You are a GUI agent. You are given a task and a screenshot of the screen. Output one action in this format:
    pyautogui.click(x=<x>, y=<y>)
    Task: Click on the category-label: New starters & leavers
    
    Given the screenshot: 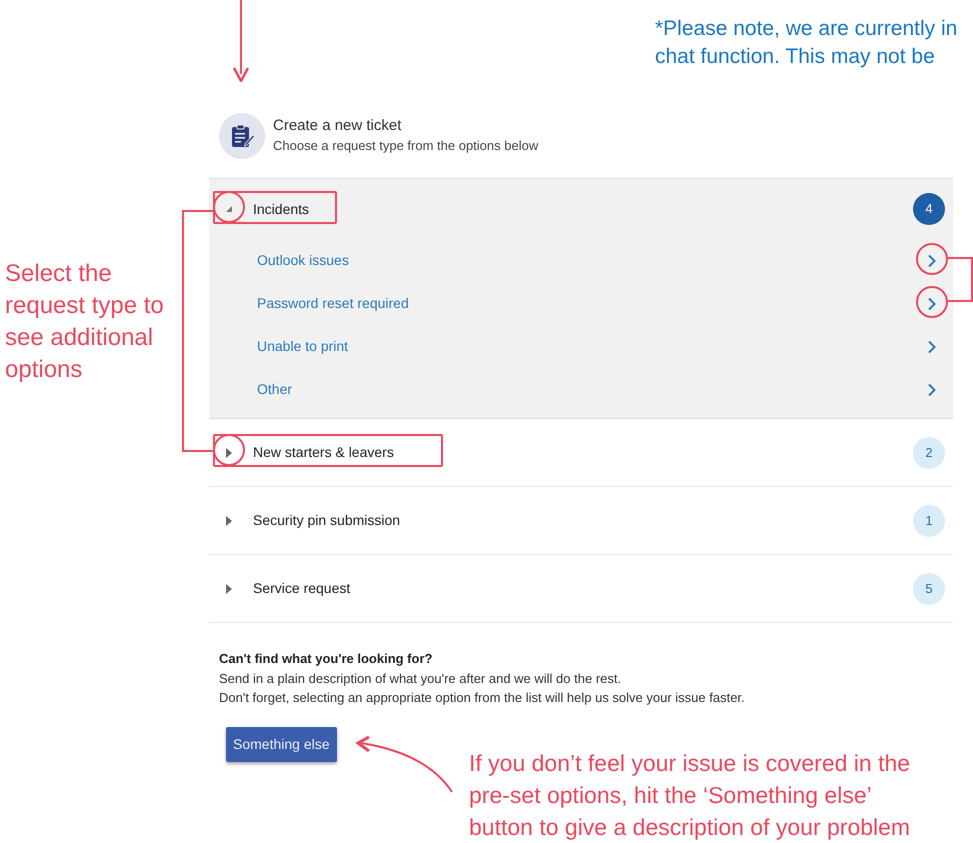 What is the action you would take?
    pyautogui.click(x=323, y=452)
    